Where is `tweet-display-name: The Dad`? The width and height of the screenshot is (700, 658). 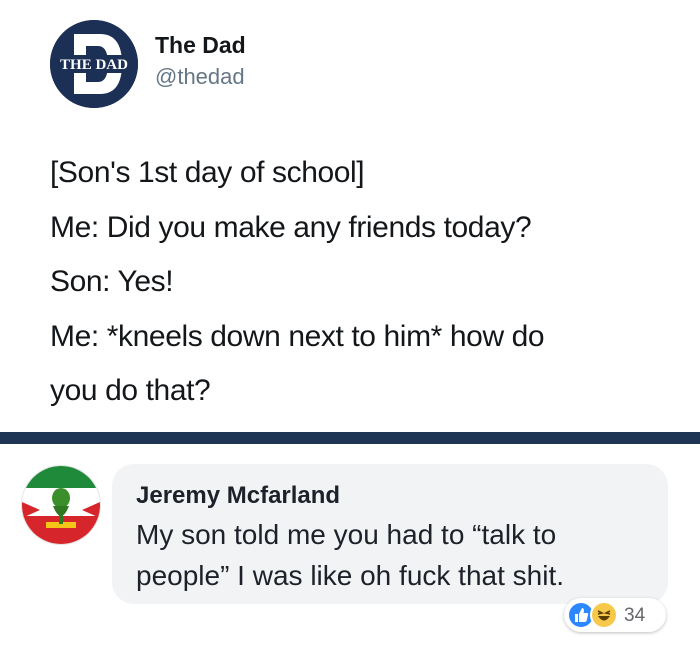 tweet-display-name: The Dad is located at coordinates (200, 45).